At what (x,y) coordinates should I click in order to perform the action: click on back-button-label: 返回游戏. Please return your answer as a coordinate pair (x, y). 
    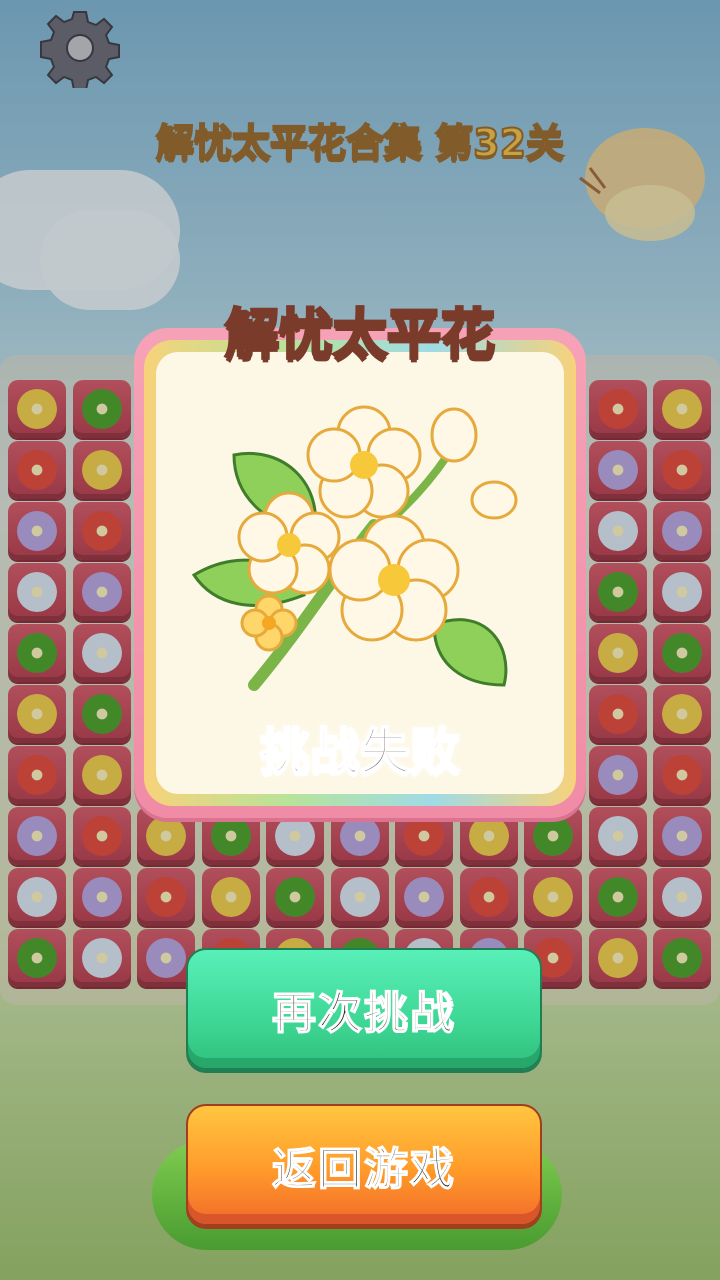
    Looking at the image, I should click on (363, 1169).